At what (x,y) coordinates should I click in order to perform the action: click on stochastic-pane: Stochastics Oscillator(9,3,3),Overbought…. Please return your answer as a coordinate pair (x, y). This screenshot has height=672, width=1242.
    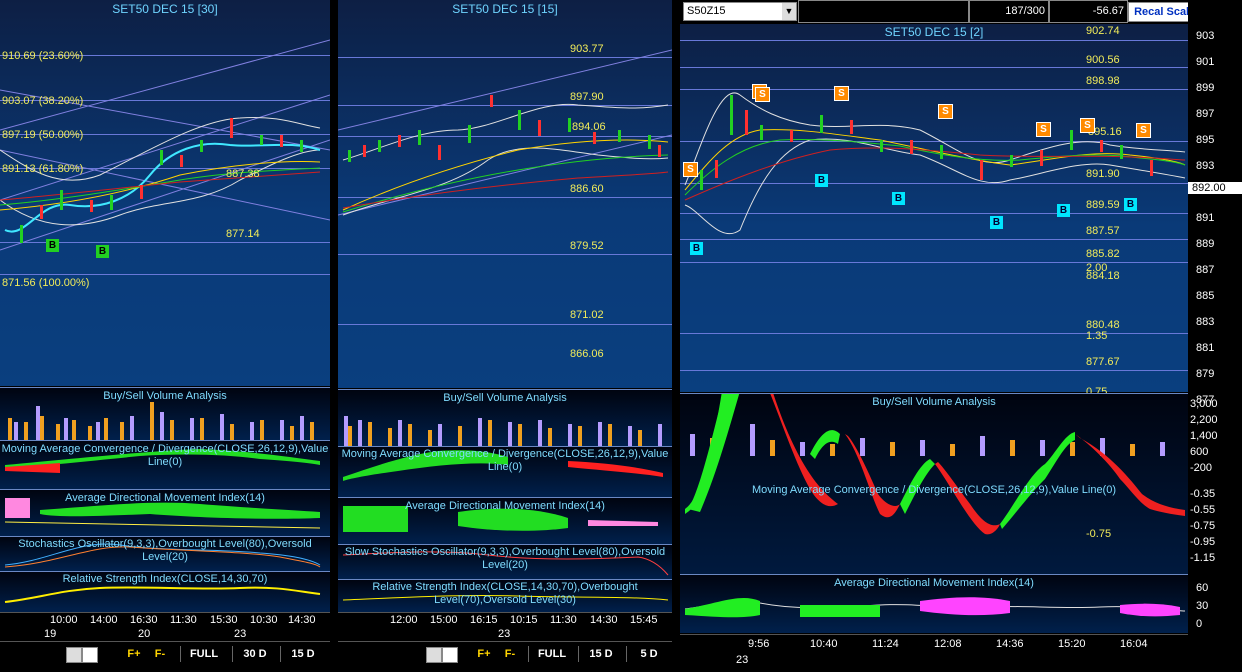
    Looking at the image, I should click on (165, 553).